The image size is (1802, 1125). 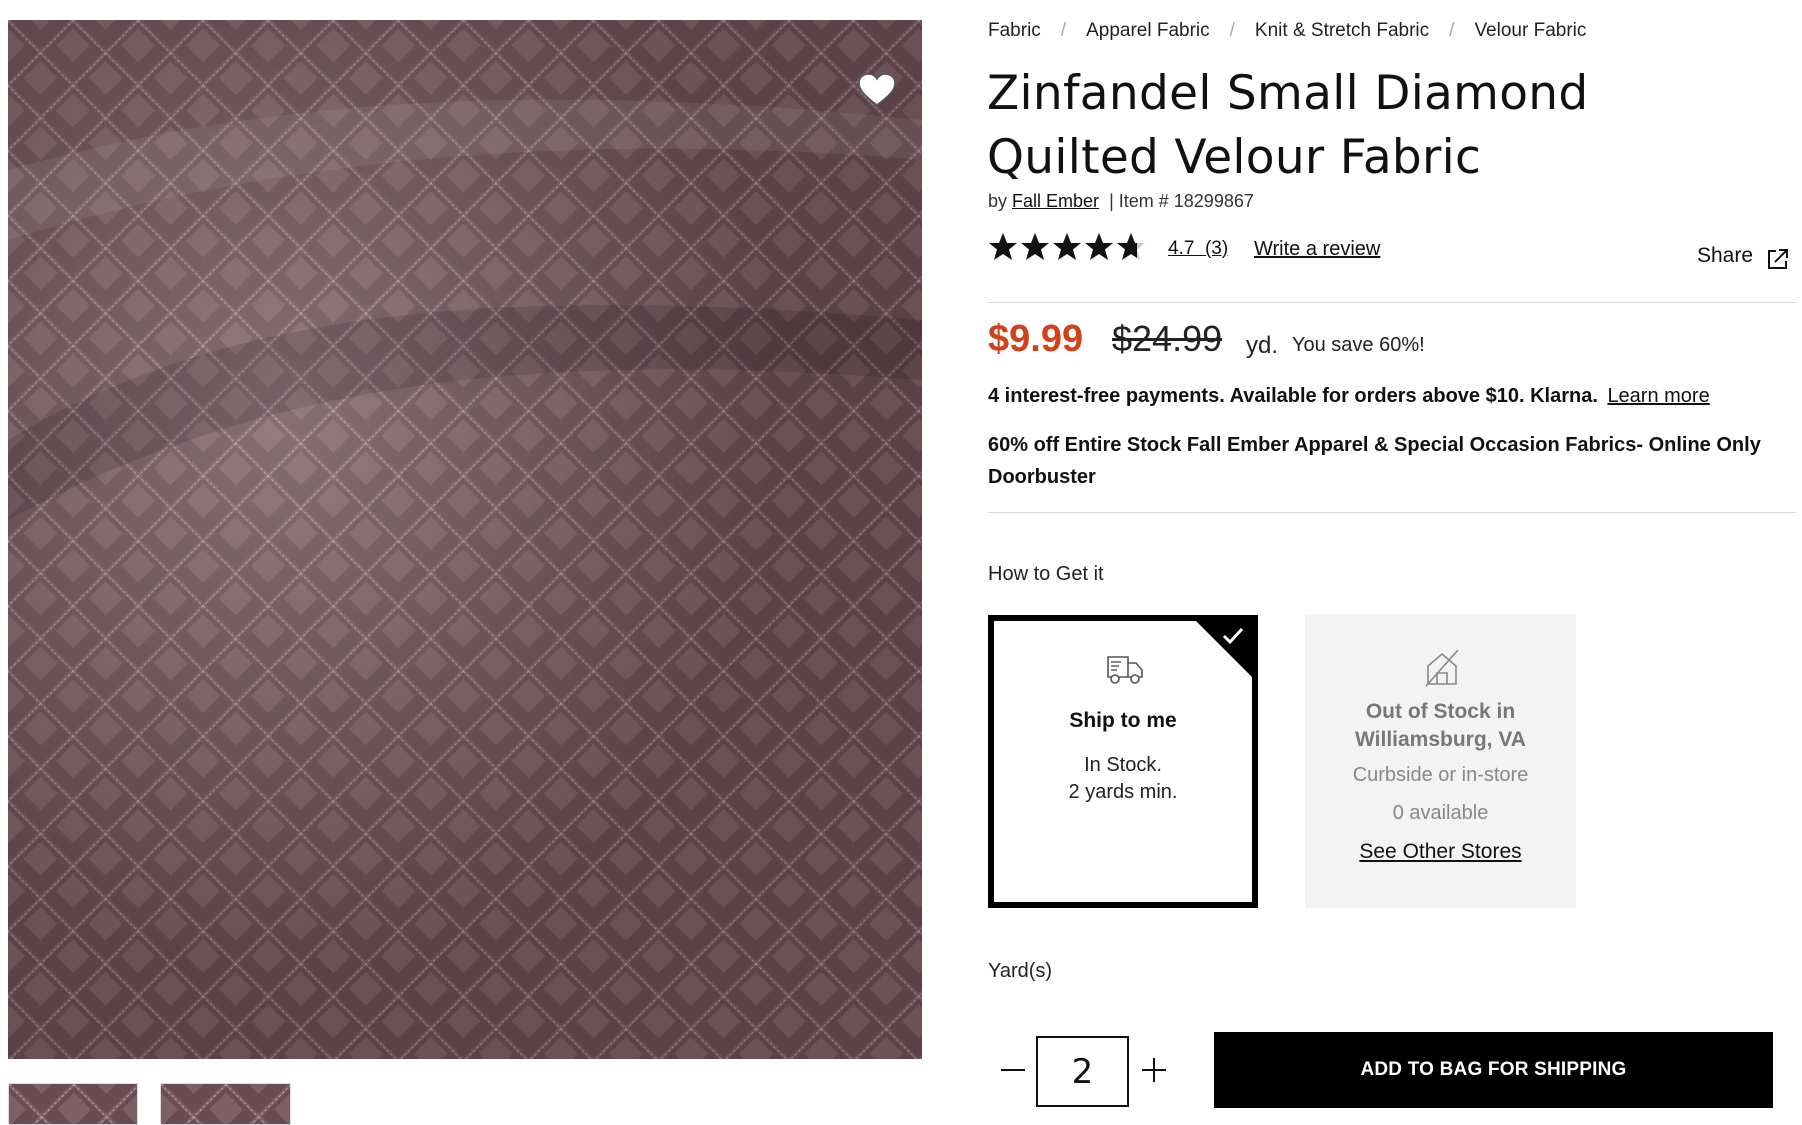 I want to click on klarna-learn-more-link: Learn more, so click(x=1658, y=396).